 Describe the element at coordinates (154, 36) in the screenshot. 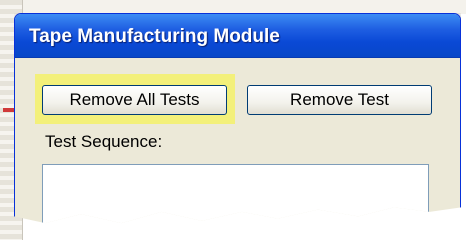

I see `window-title: Tape Manufacturing Module` at that location.